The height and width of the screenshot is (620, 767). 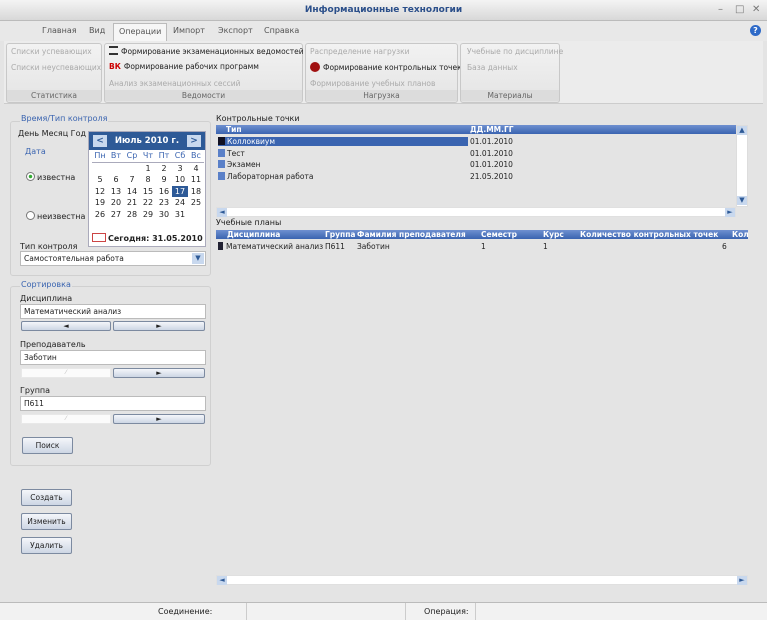 I want to click on tab-help: Справка, so click(x=281, y=30).